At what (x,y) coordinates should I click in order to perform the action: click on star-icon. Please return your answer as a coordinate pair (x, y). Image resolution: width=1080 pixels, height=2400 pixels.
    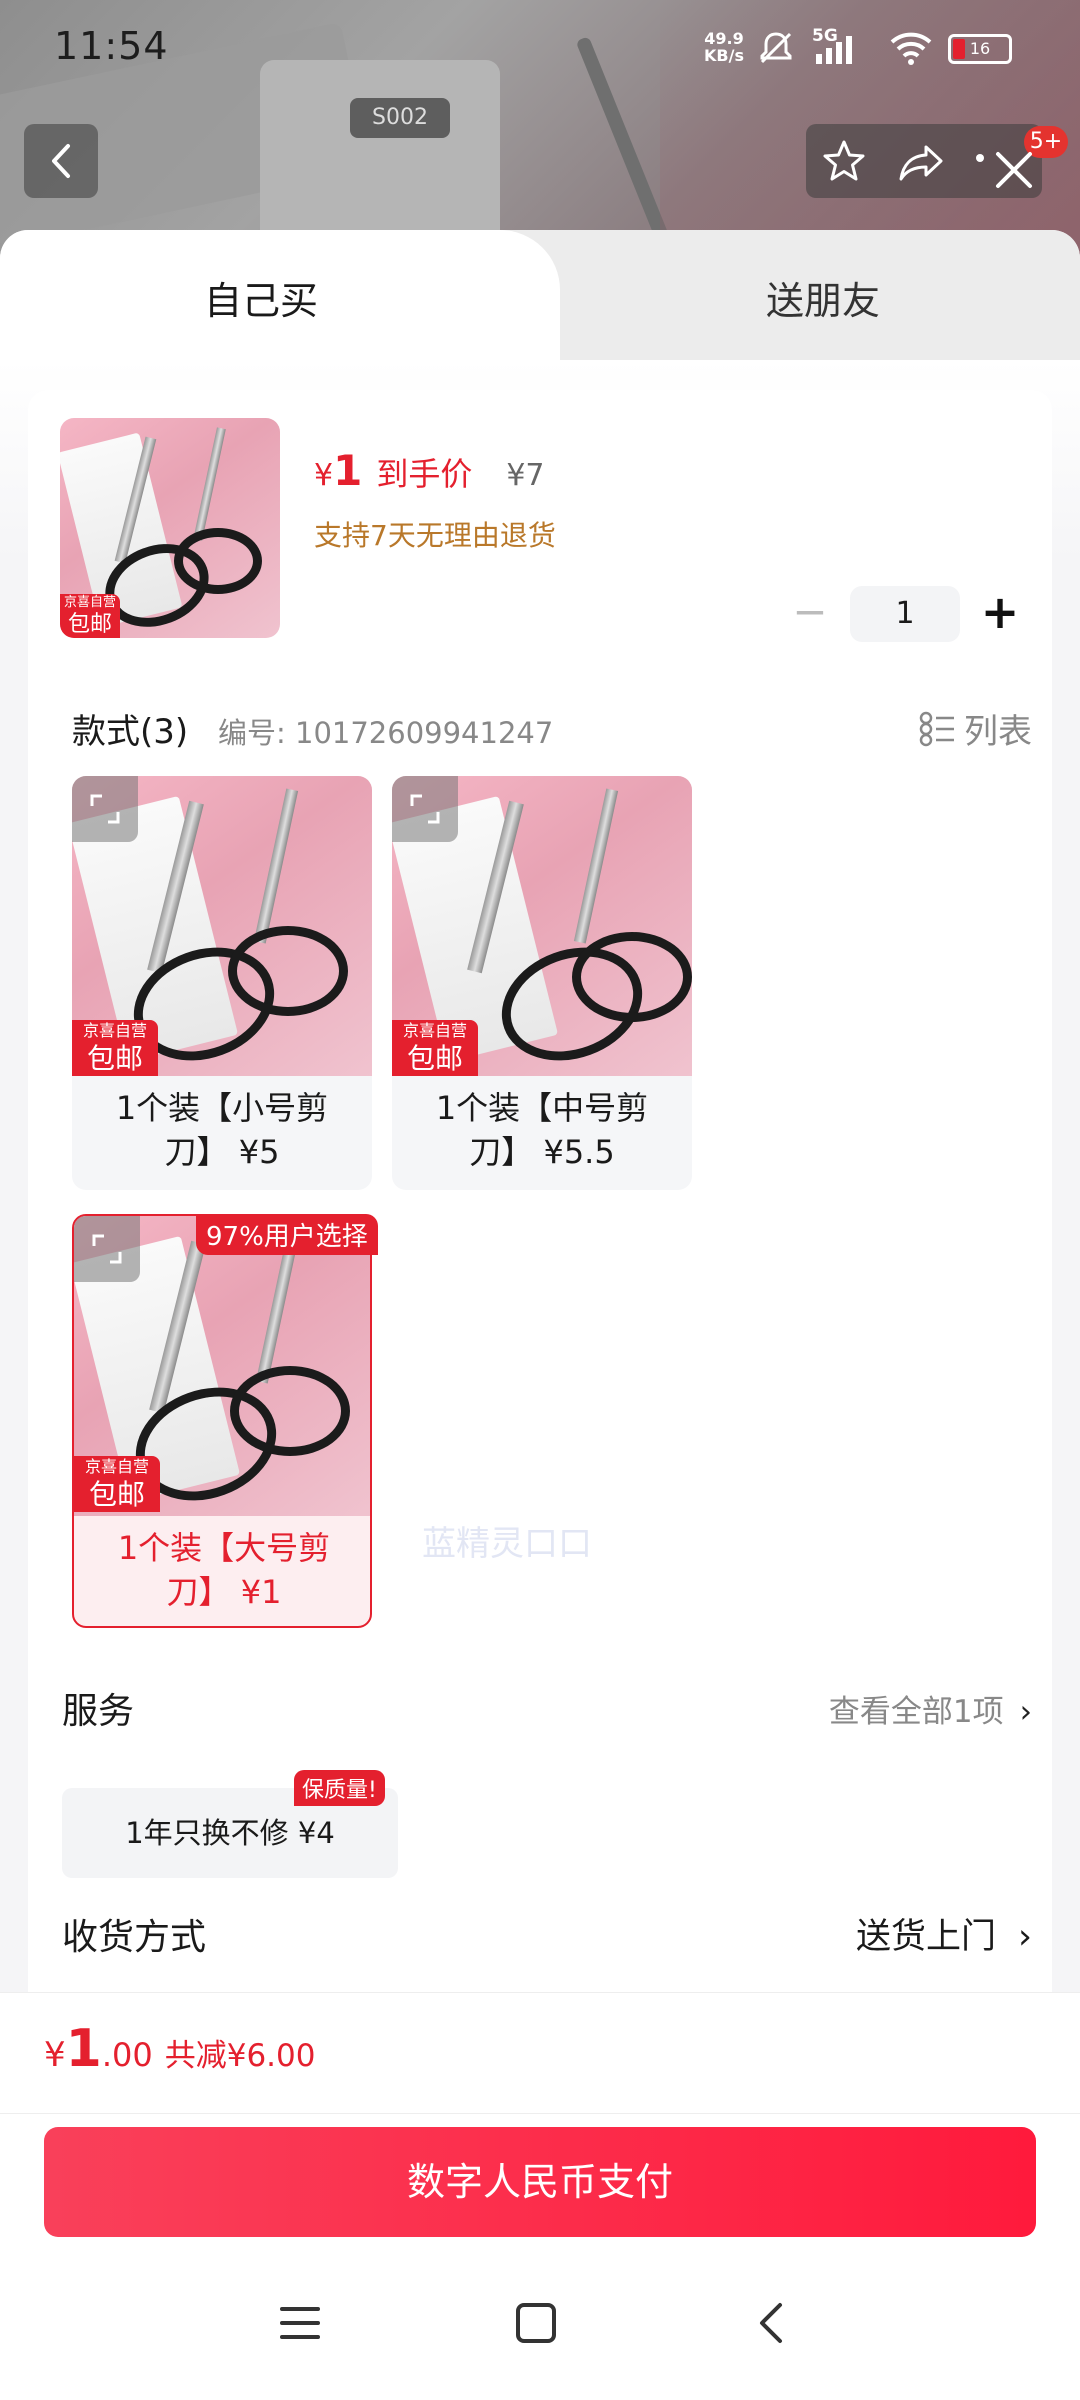
    Looking at the image, I should click on (844, 161).